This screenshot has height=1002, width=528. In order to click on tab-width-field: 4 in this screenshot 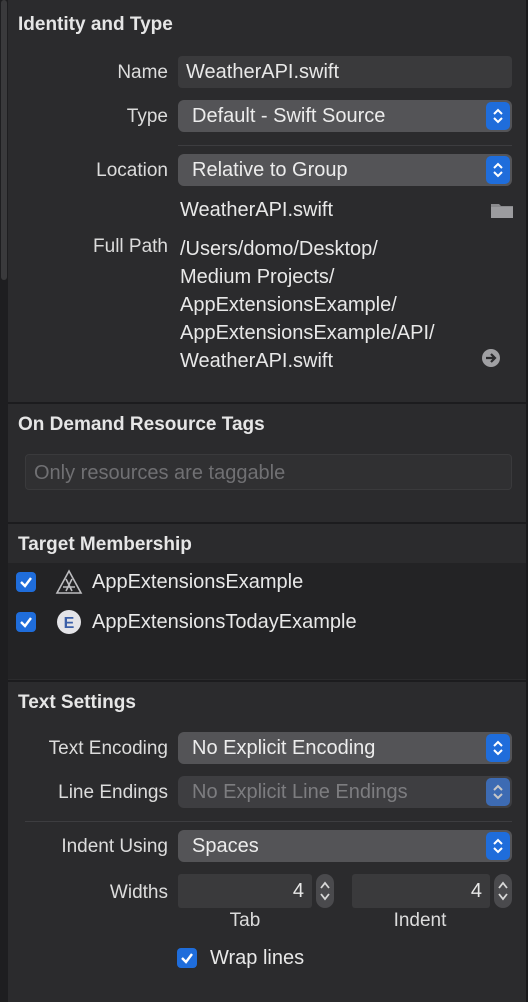, I will do `click(245, 891)`.